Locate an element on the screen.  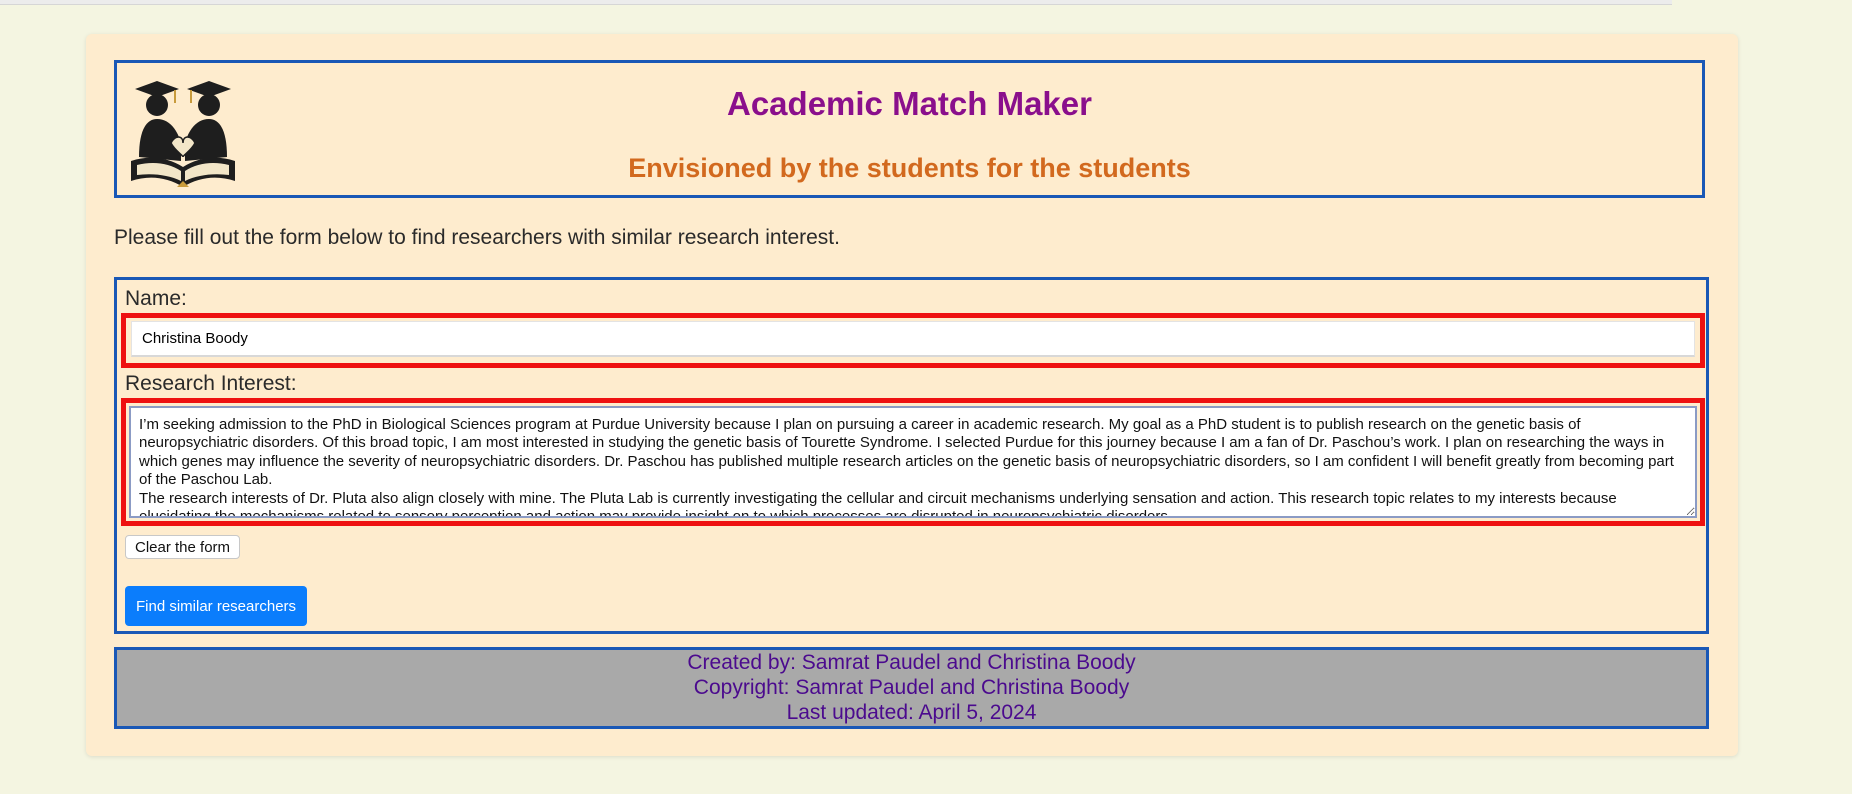
research-interest-label: Research Interest: is located at coordinates (211, 383).